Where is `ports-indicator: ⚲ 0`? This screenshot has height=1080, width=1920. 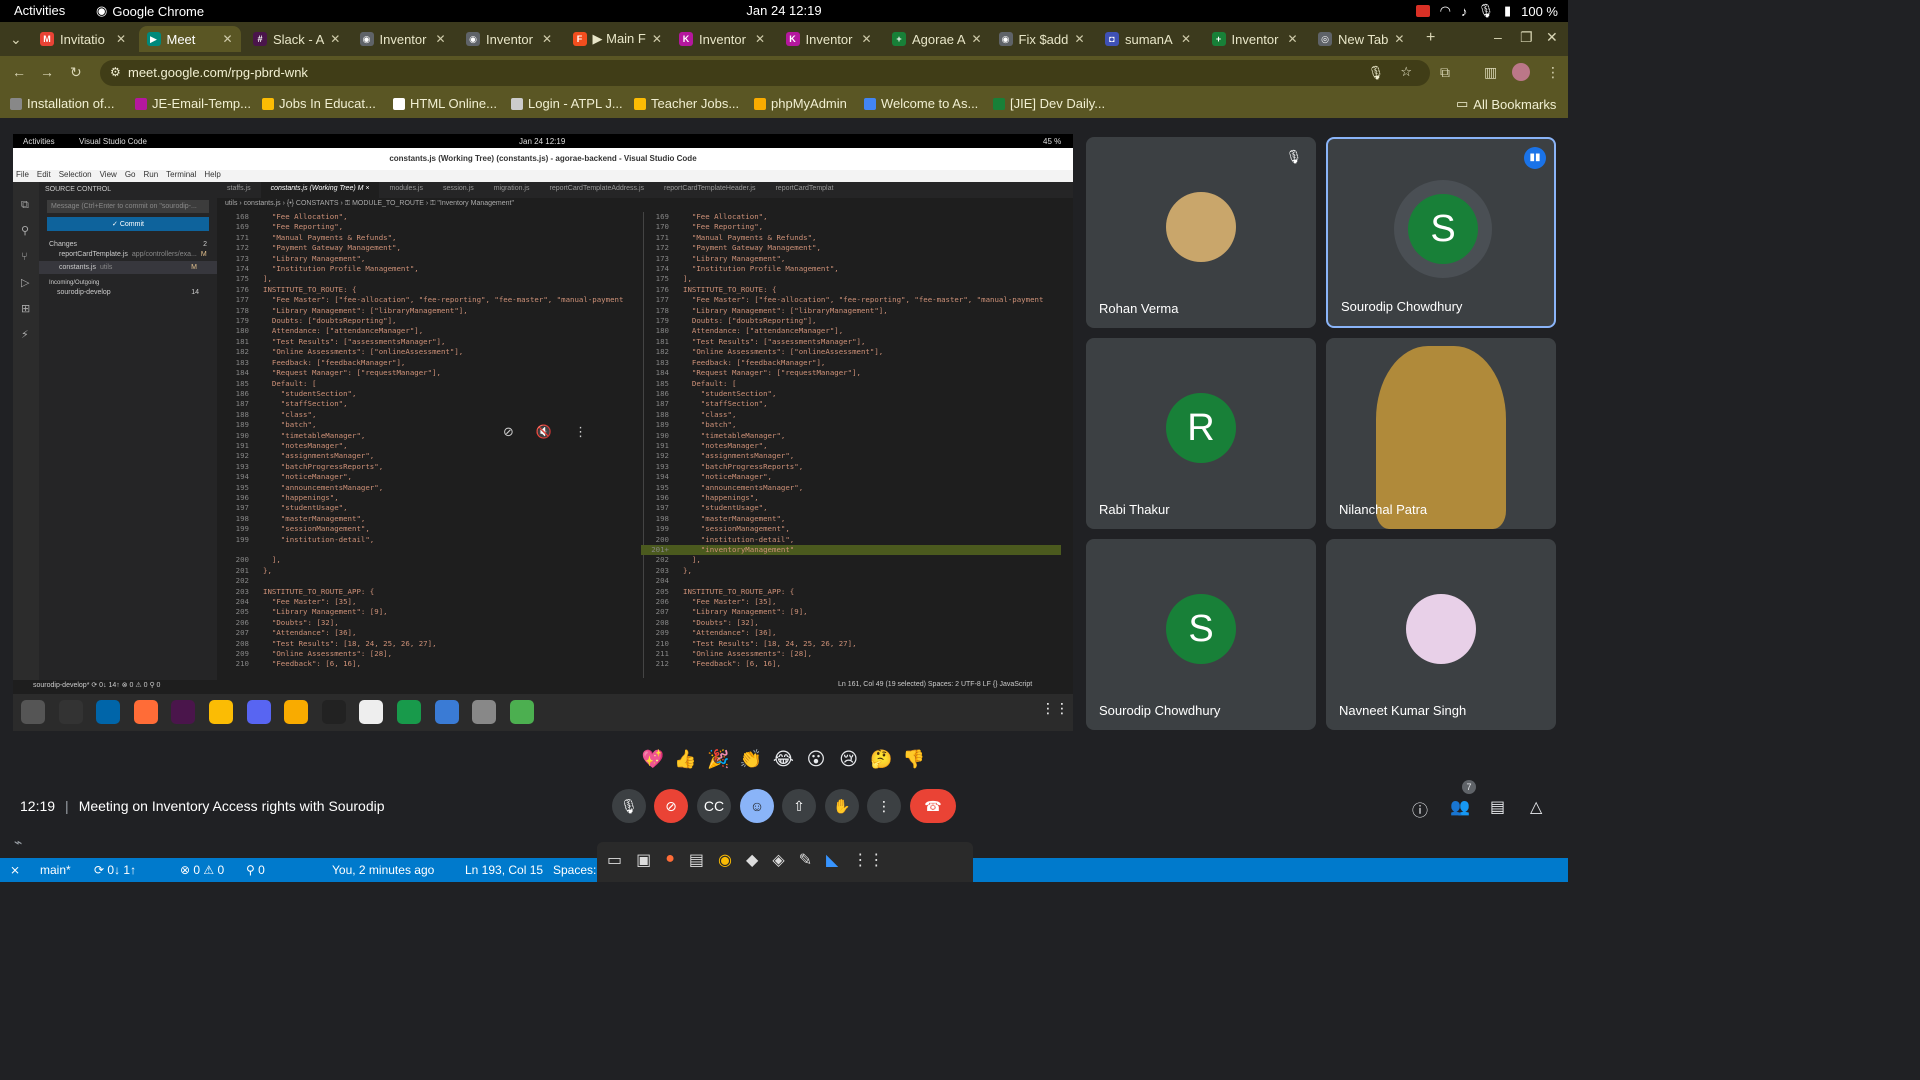 ports-indicator: ⚲ 0 is located at coordinates (255, 870).